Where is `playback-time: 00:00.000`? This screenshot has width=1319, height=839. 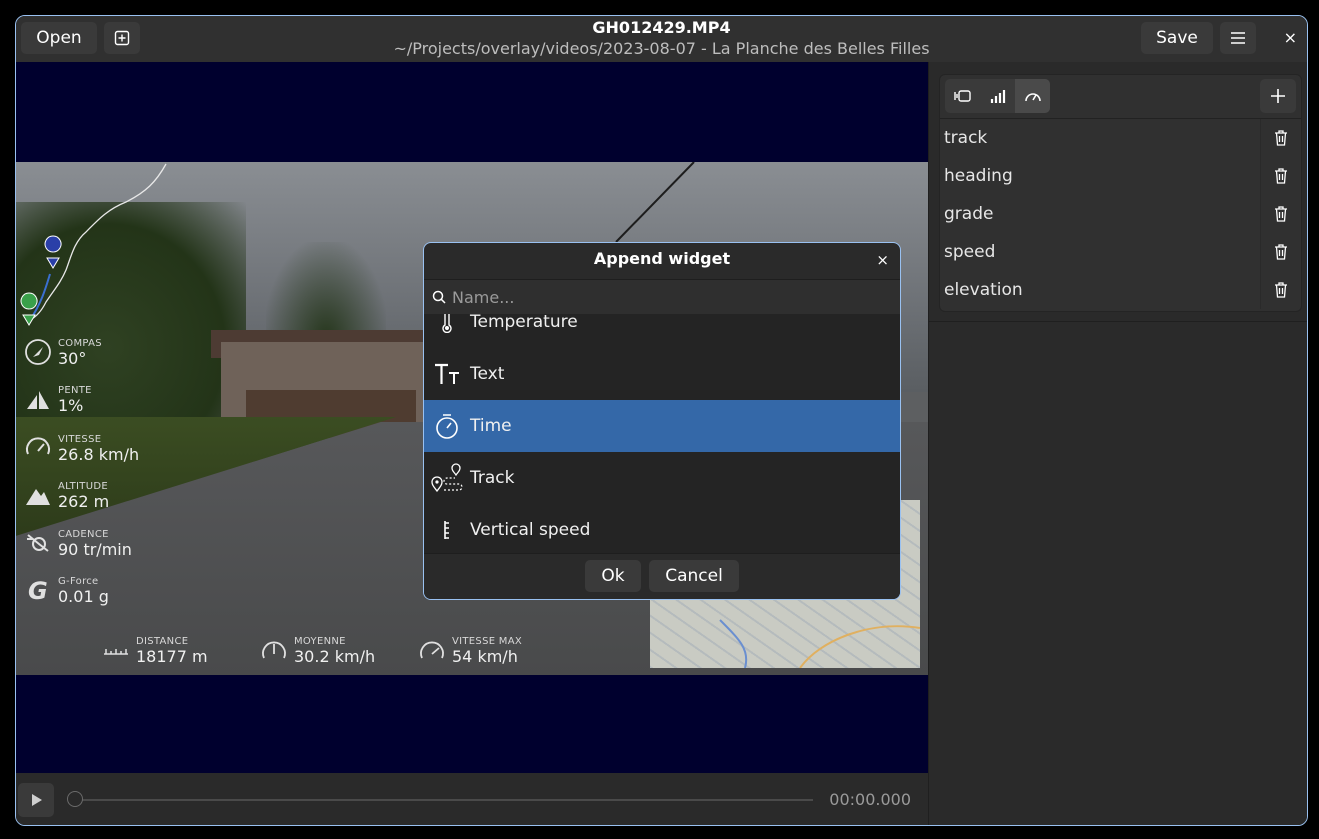
playback-time: 00:00.000 is located at coordinates (870, 799).